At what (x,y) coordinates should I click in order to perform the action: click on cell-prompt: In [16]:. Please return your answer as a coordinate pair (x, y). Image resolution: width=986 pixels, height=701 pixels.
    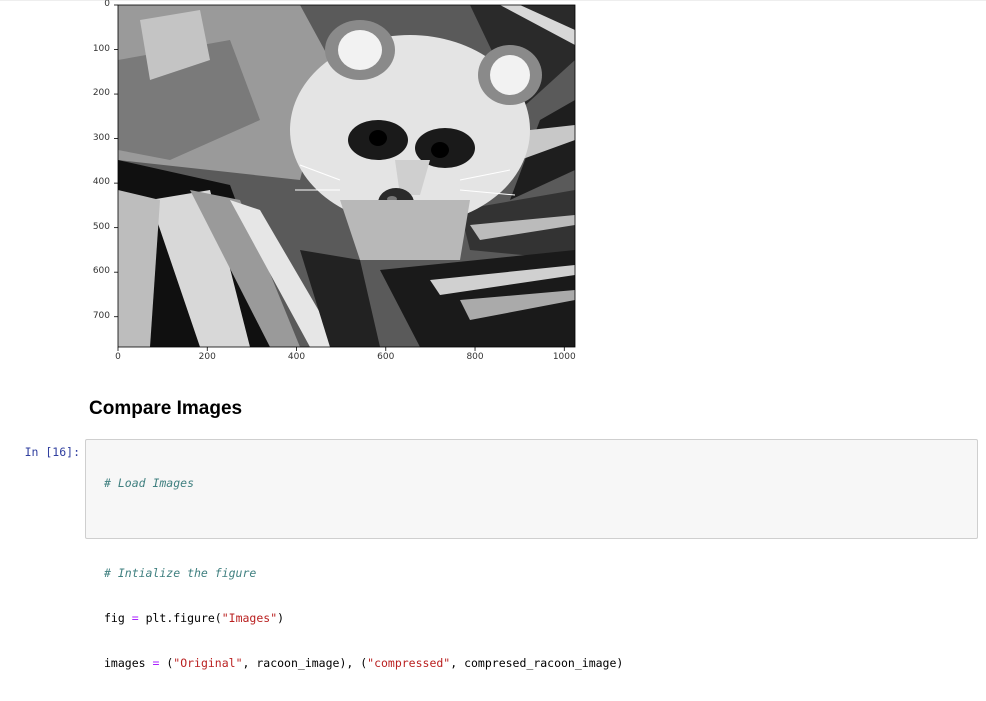
    Looking at the image, I should click on (52, 452).